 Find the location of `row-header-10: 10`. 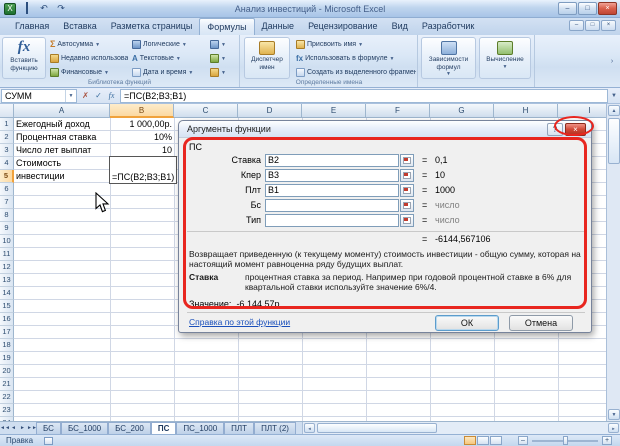

row-header-10: 10 is located at coordinates (7, 241).